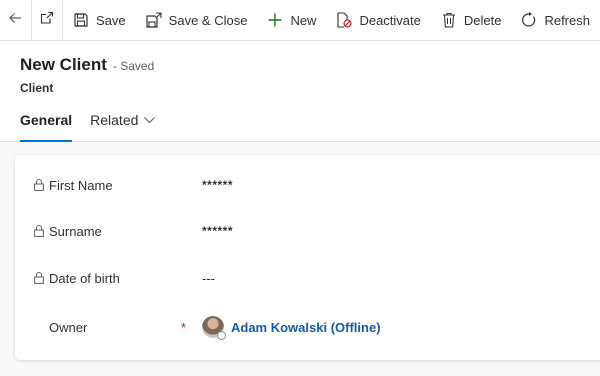 Image resolution: width=600 pixels, height=376 pixels. I want to click on refresh-icon, so click(529, 20).